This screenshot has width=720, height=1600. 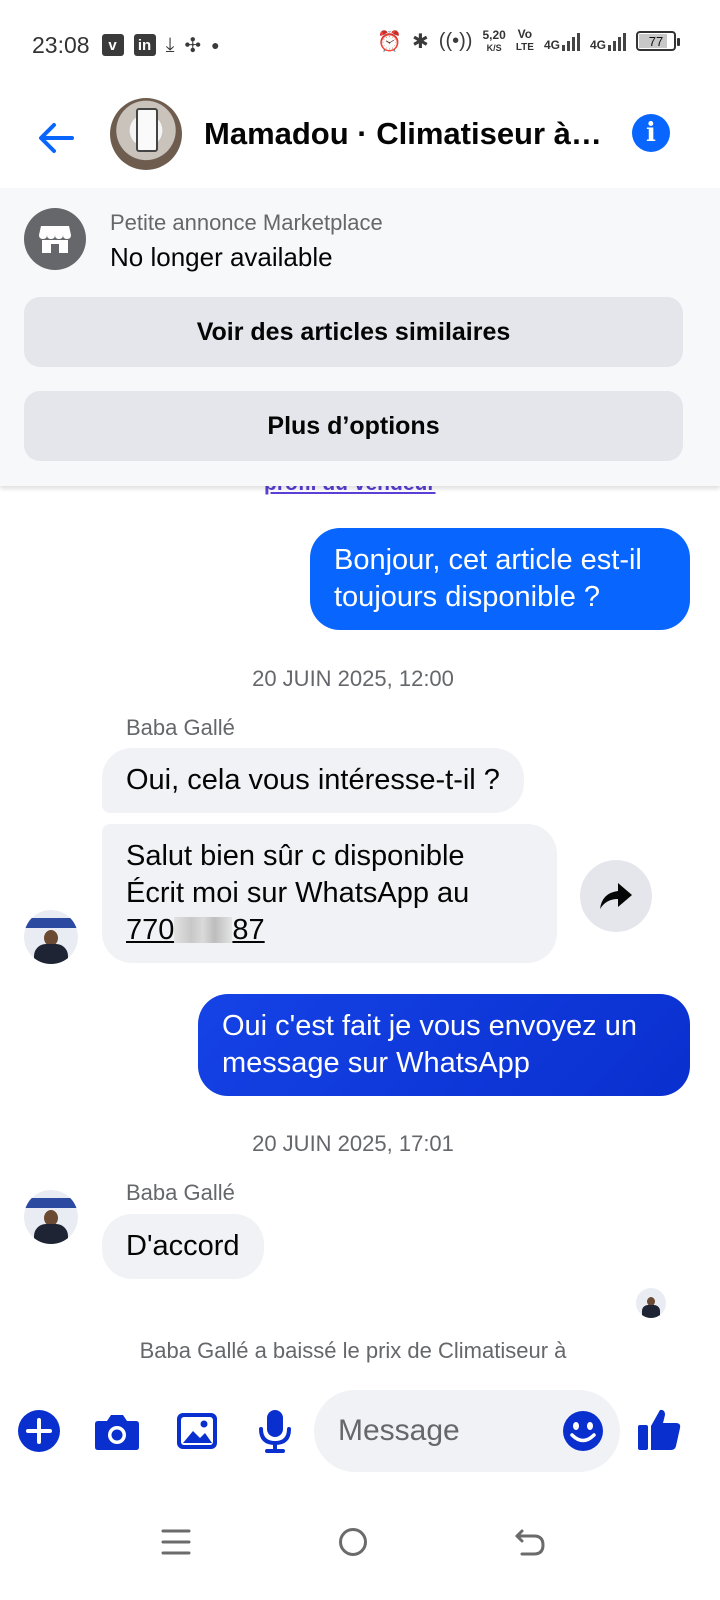 What do you see at coordinates (298, 893) in the screenshot?
I see `message-line: Écrit moi sur WhatsApp au` at bounding box center [298, 893].